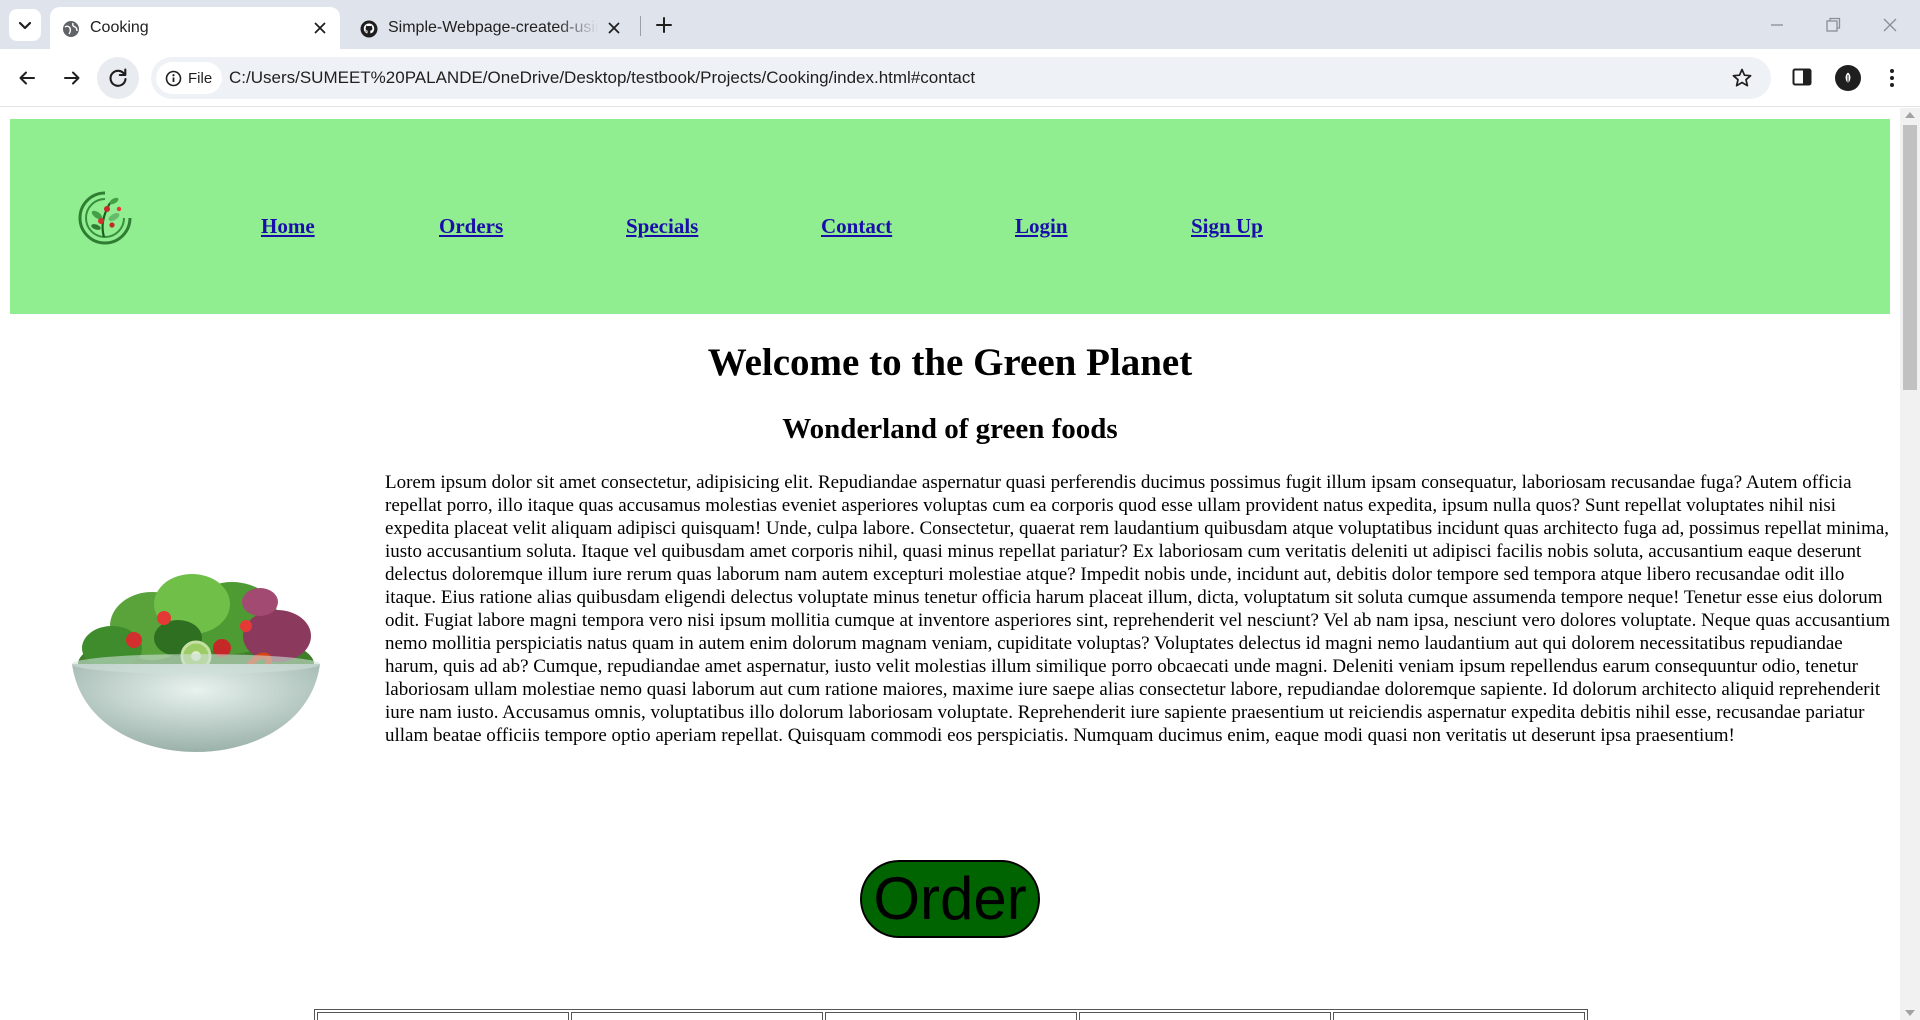 The height and width of the screenshot is (1020, 1920). Describe the element at coordinates (856, 226) in the screenshot. I see `nav-link-contact: Contact` at that location.